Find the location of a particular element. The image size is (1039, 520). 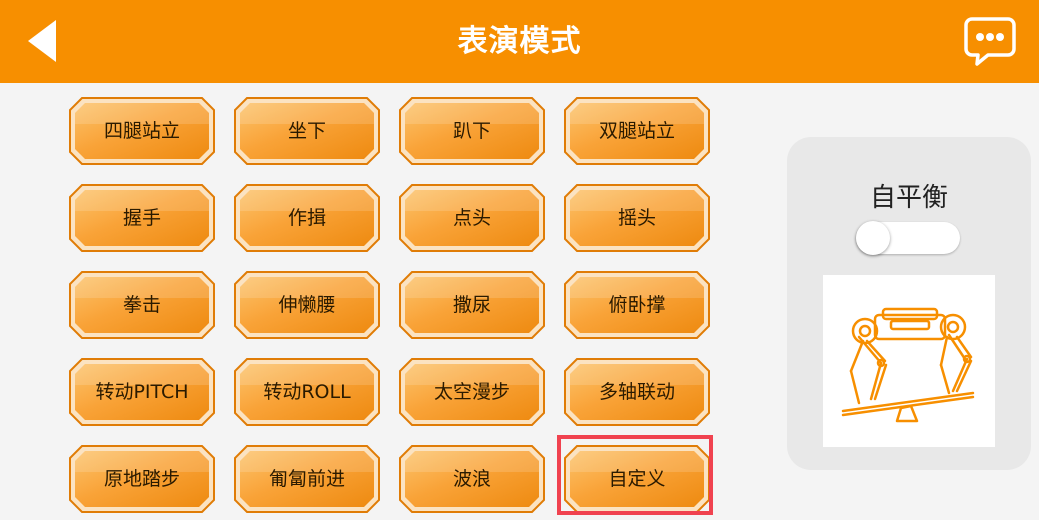

action-button: 自定义 is located at coordinates (637, 479).